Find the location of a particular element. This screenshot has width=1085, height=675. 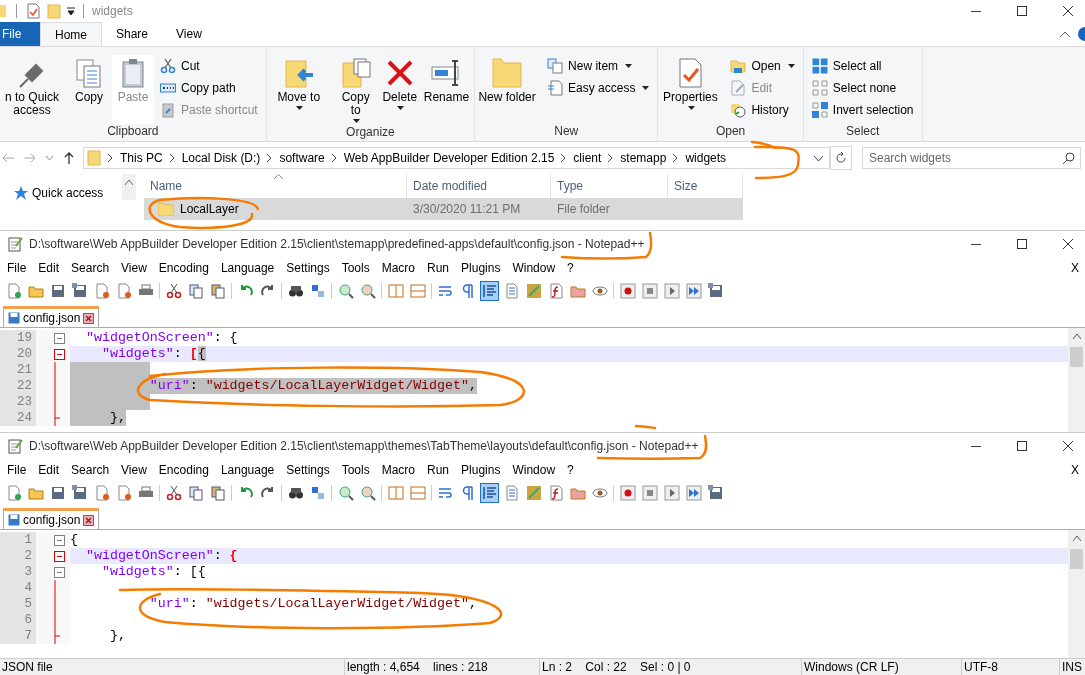

breadcrumb: This PC is located at coordinates (141, 158).